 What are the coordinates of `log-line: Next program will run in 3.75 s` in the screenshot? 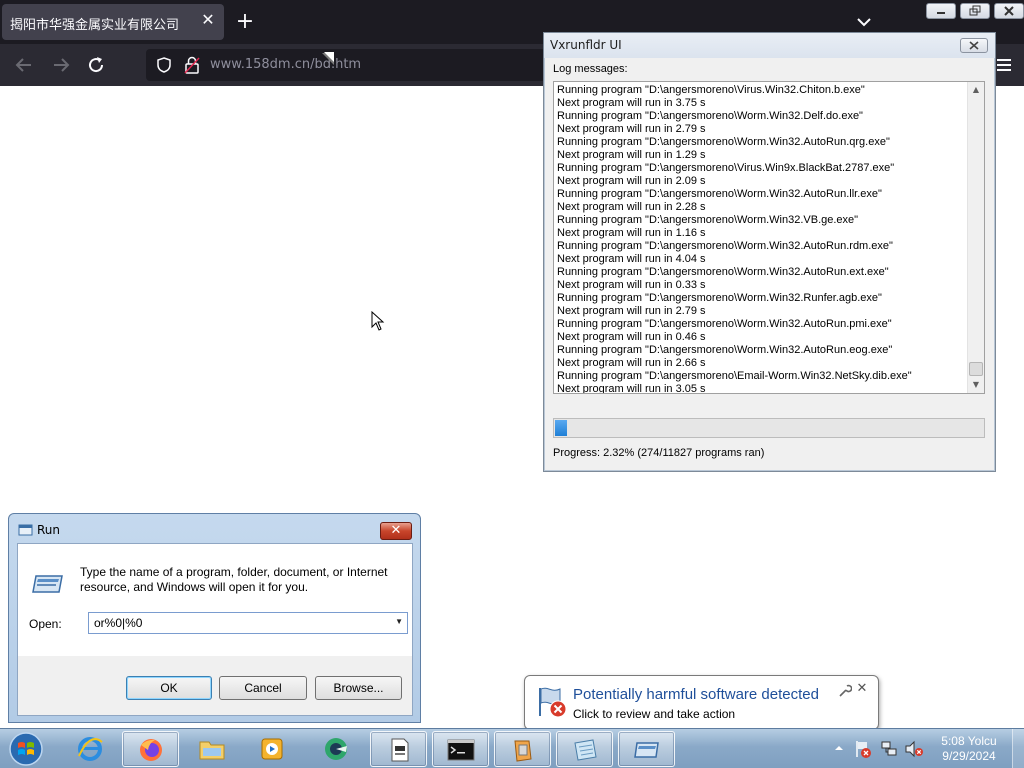 It's located at (631, 103).